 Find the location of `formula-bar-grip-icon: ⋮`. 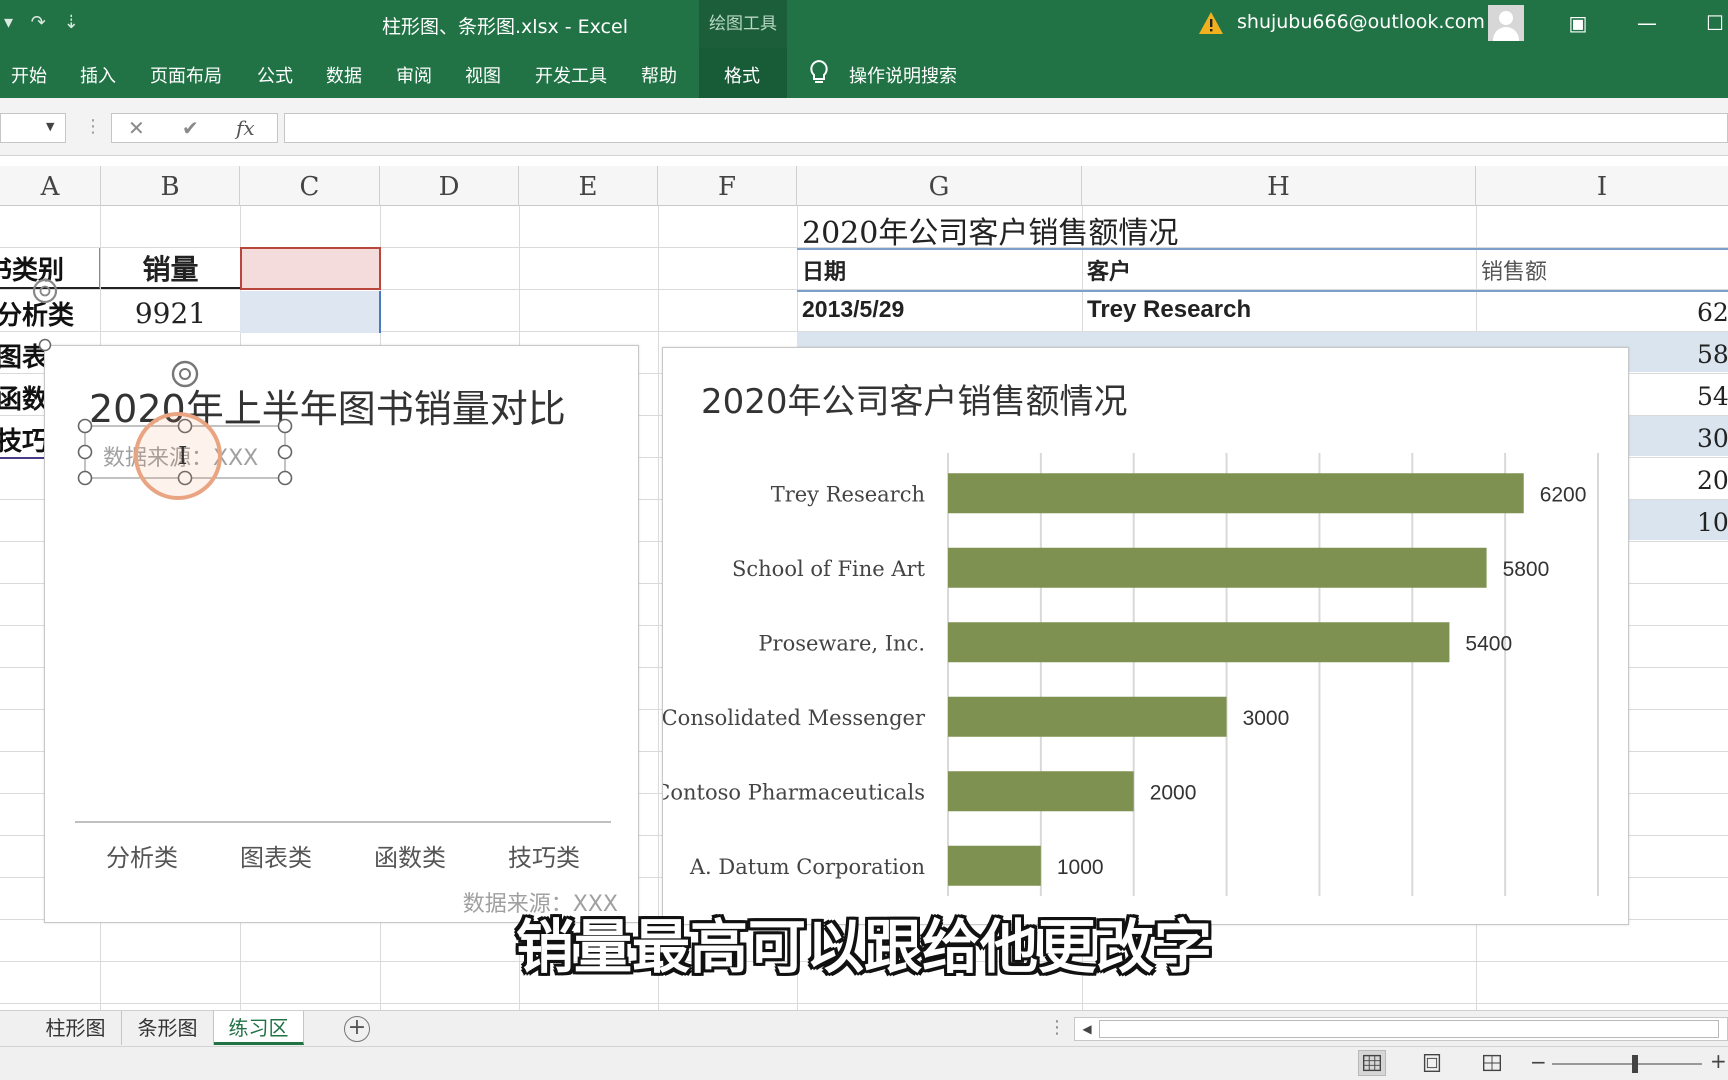

formula-bar-grip-icon: ⋮ is located at coordinates (93, 126).